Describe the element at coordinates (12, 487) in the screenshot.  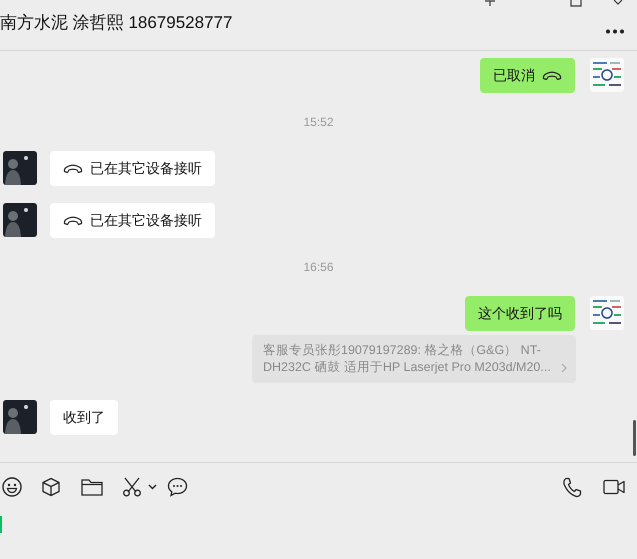
I see `emoji-icon` at that location.